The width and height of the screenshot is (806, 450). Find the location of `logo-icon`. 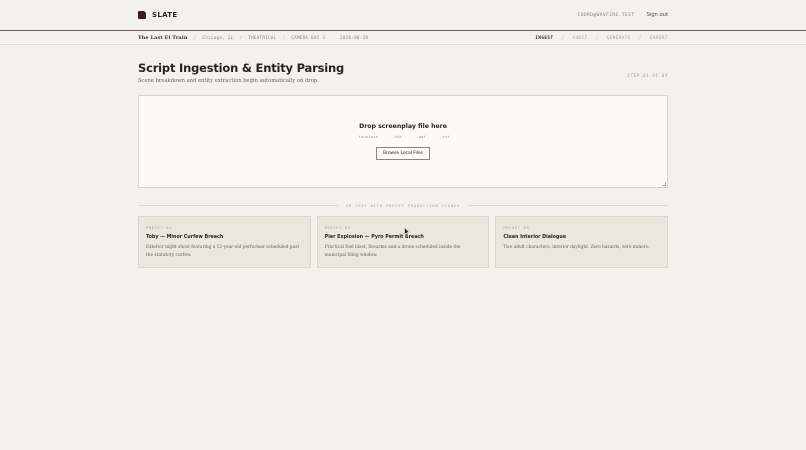

logo-icon is located at coordinates (142, 15).